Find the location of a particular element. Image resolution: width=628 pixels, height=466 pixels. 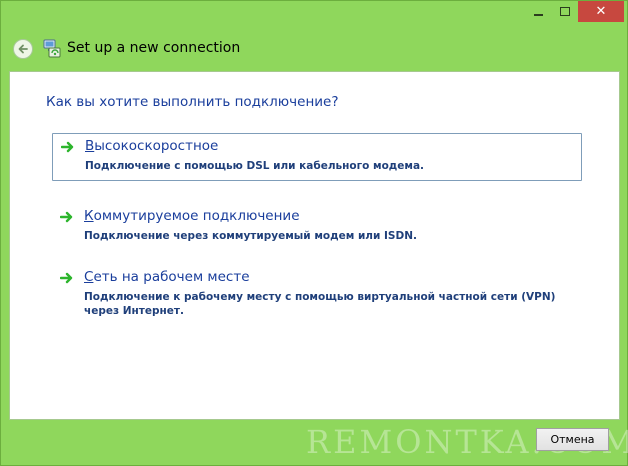

option-title: Сеть на рабочем месте is located at coordinates (167, 277).